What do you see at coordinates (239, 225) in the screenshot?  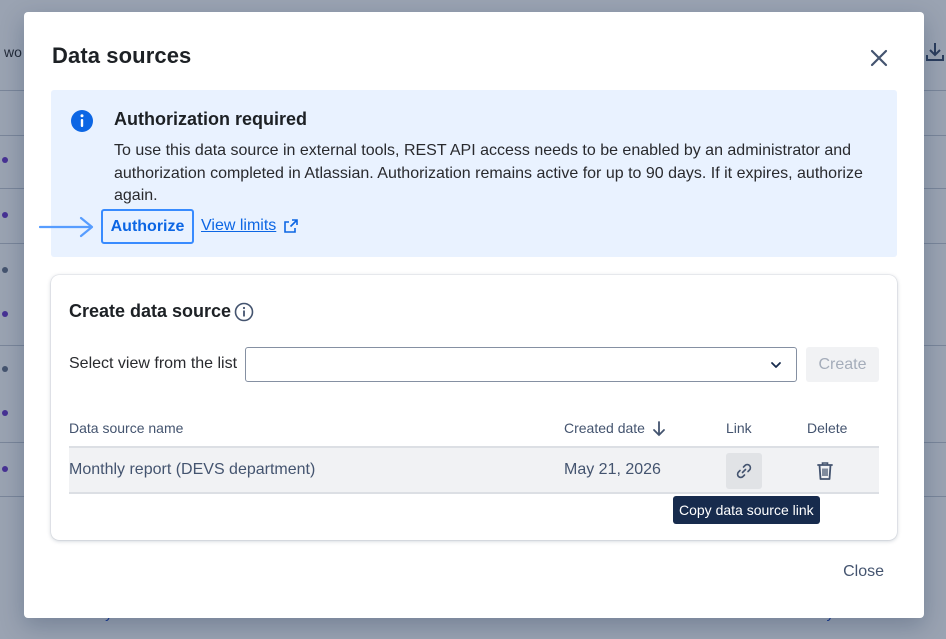 I see `view-limits-label: View limits` at bounding box center [239, 225].